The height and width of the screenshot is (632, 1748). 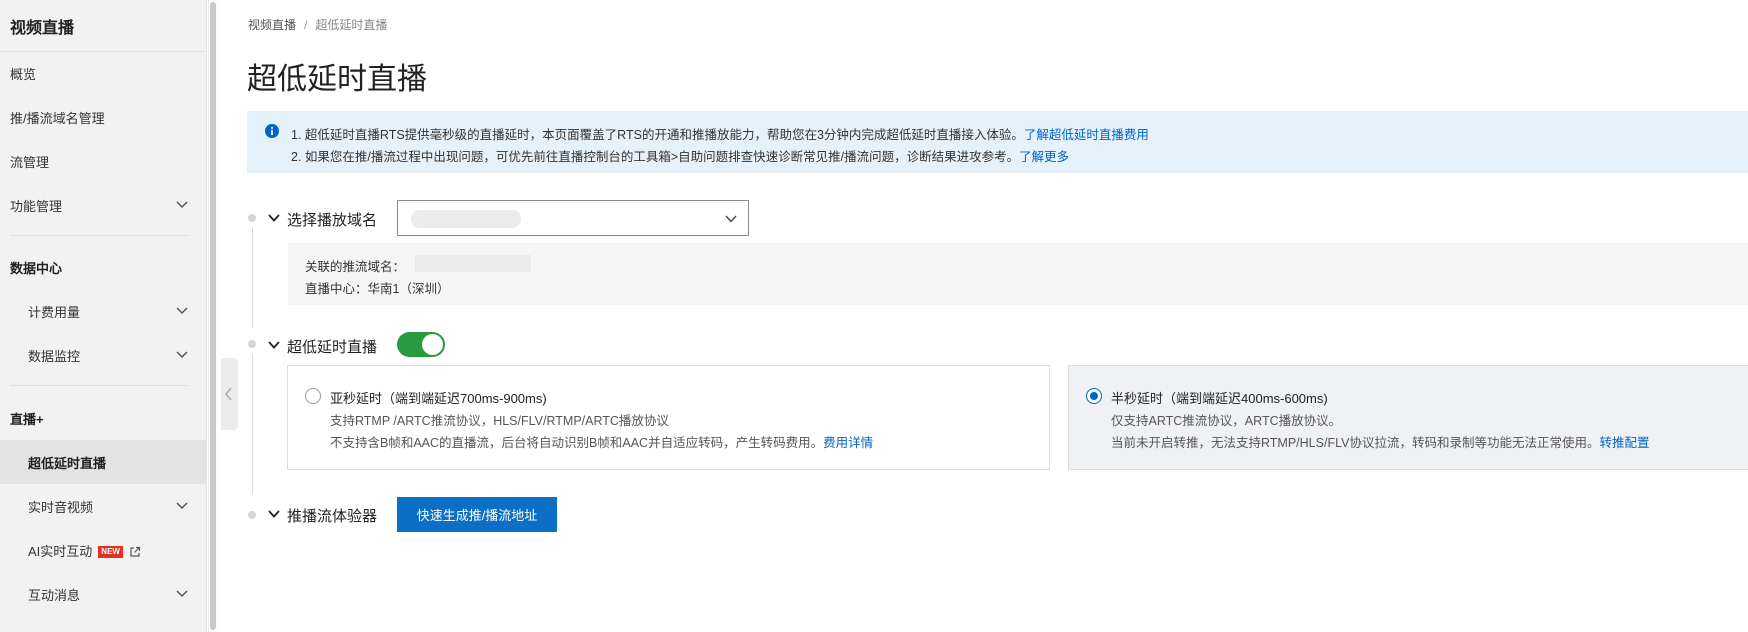 I want to click on step-title-ultra-low-latency: 超低延时直播, so click(x=332, y=347).